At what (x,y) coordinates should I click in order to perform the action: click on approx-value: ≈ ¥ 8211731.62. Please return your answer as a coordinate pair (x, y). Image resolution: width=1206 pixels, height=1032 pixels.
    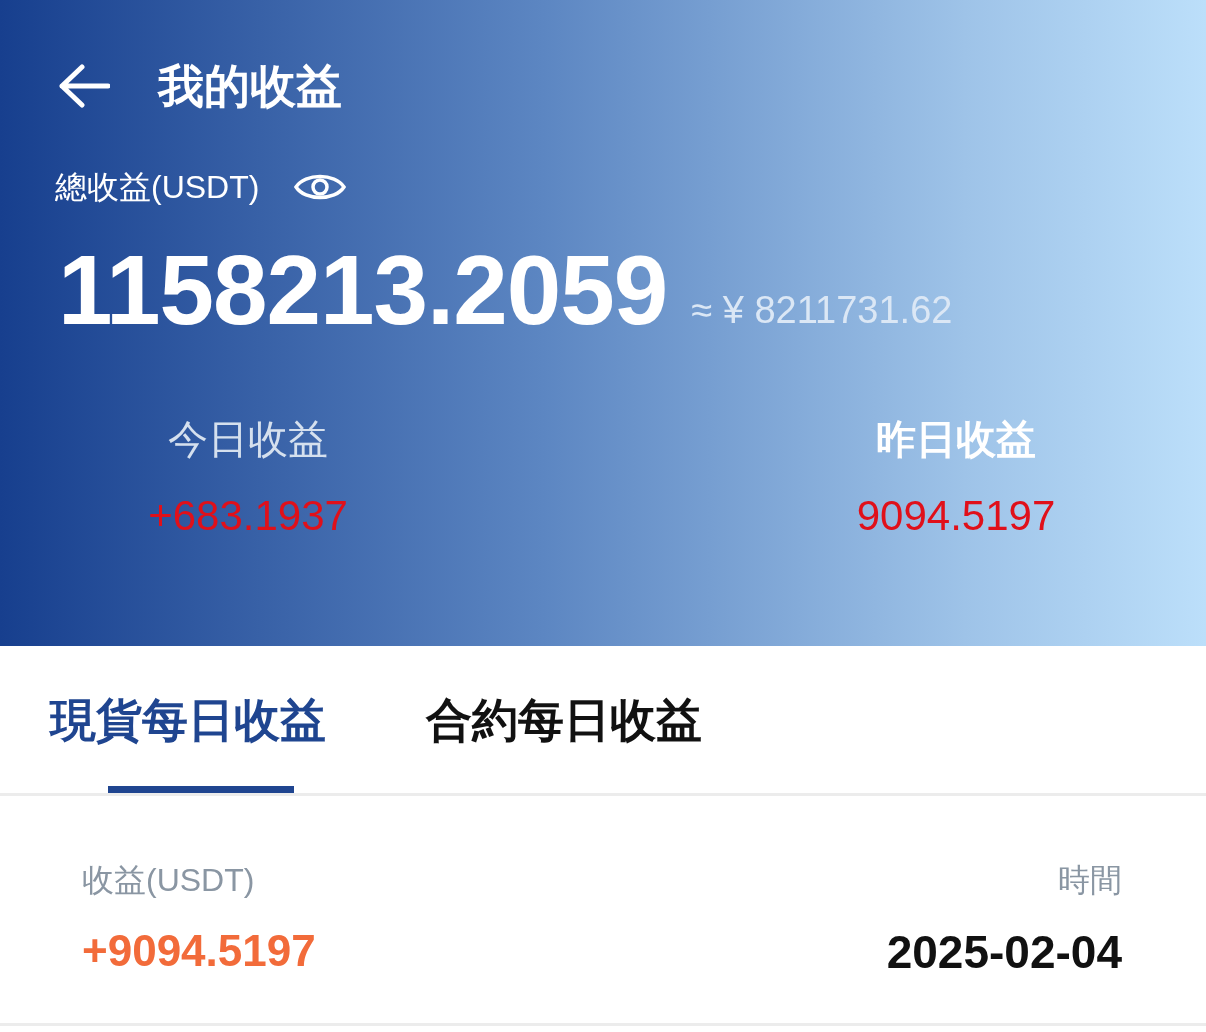
    Looking at the image, I should click on (822, 310).